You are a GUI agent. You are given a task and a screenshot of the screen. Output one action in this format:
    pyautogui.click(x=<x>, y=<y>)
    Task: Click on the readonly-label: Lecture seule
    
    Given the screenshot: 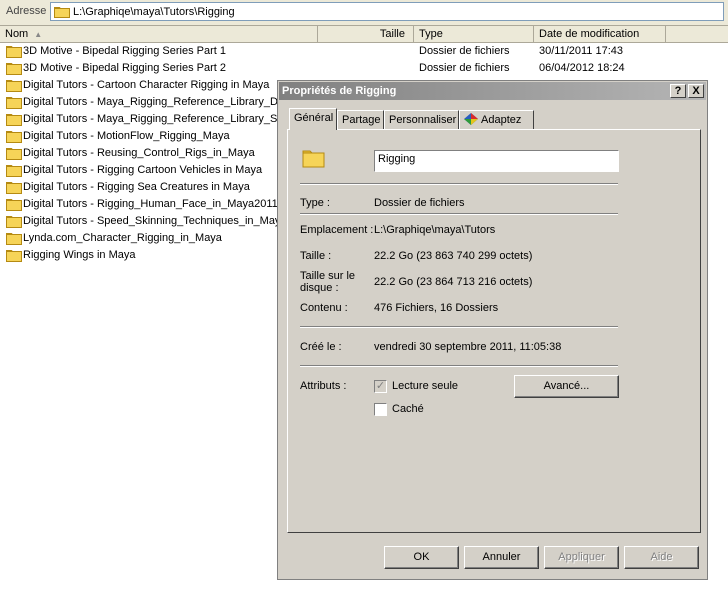 What is the action you would take?
    pyautogui.click(x=425, y=386)
    